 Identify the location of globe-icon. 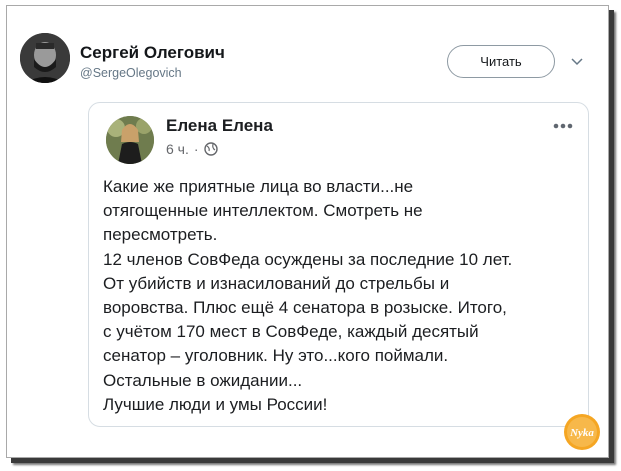
(210, 149).